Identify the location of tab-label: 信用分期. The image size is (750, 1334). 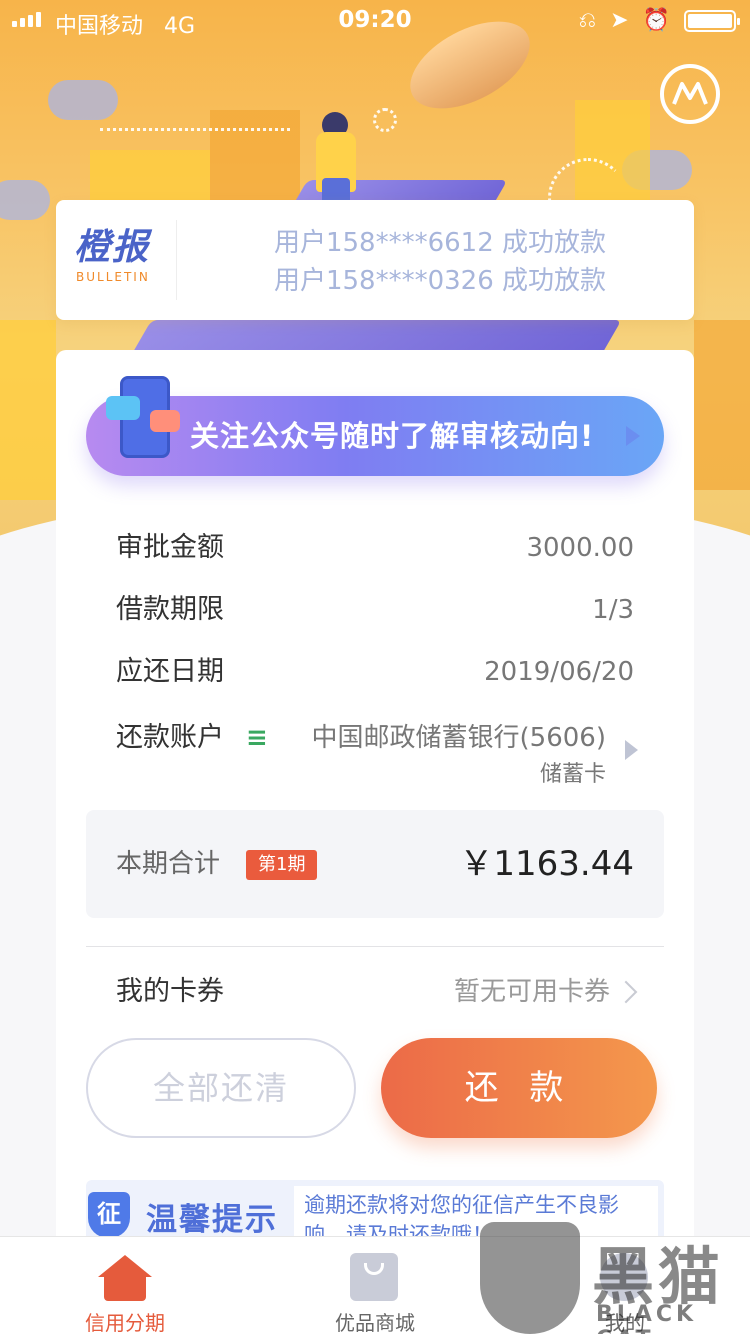
(125, 1322).